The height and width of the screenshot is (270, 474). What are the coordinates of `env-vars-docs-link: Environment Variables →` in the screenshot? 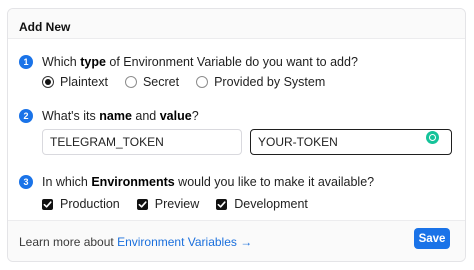 It's located at (184, 242).